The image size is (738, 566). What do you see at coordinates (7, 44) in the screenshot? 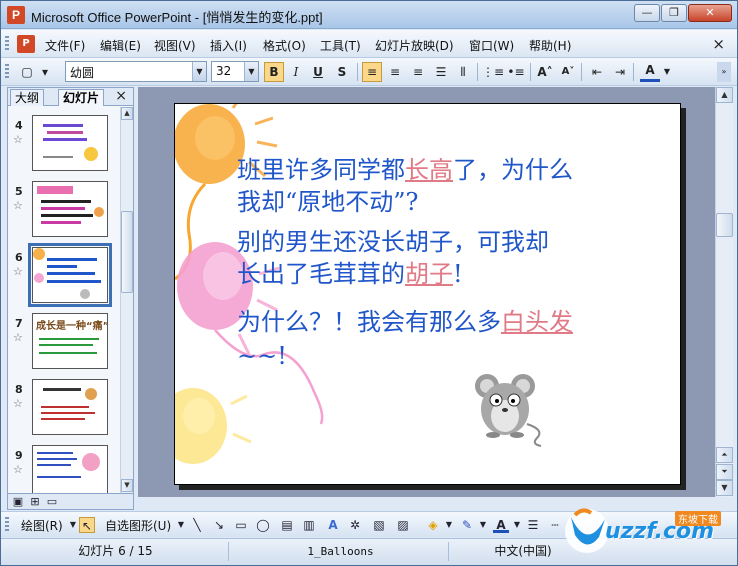
I see `menu-grip` at bounding box center [7, 44].